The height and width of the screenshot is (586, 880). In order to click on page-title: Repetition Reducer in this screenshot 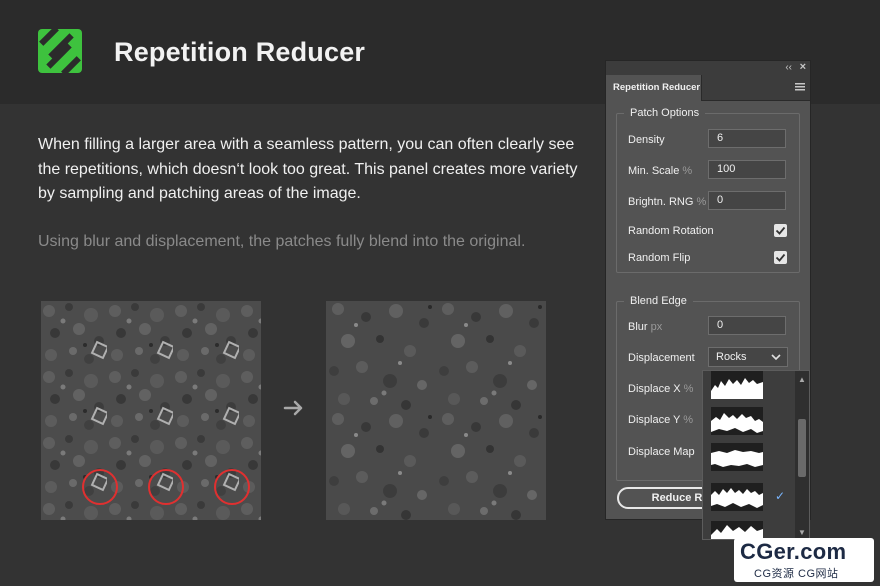, I will do `click(240, 52)`.